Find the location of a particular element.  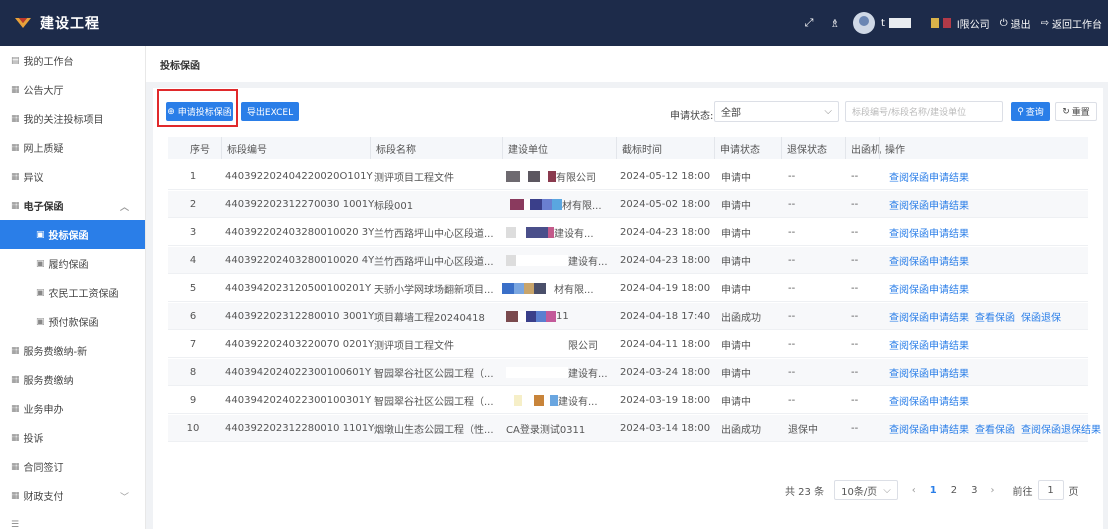

chevron-up-icon: ︿ is located at coordinates (124, 208).